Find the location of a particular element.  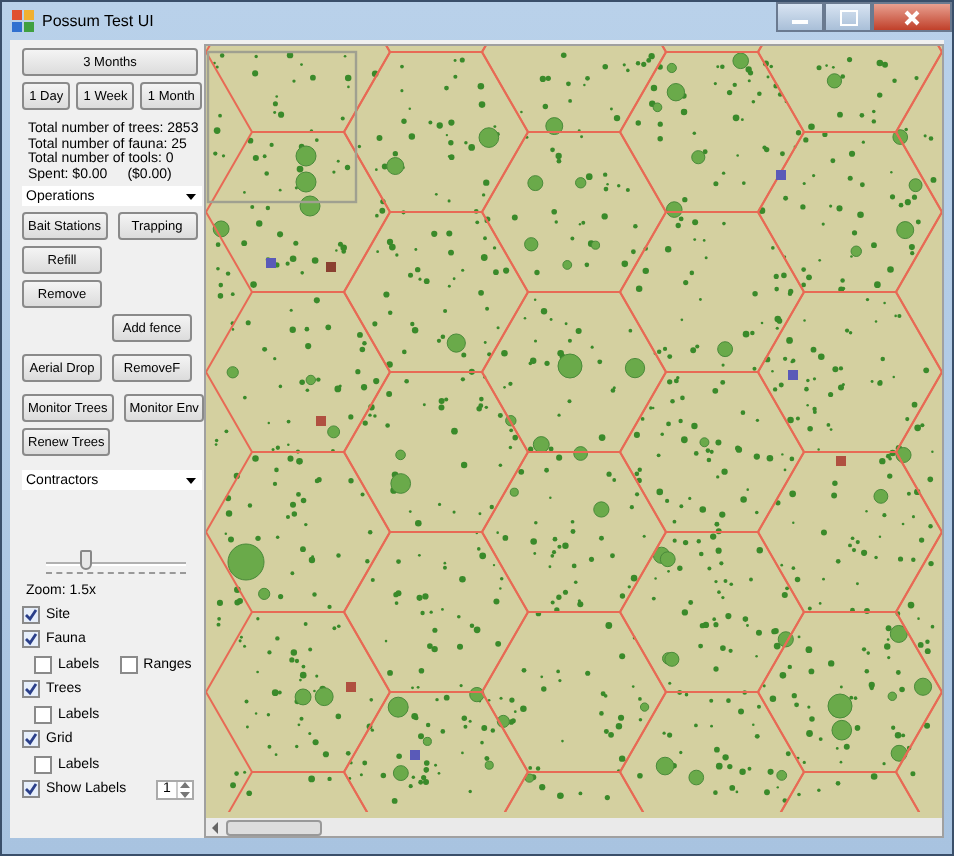

close-icon is located at coordinates (912, 17).